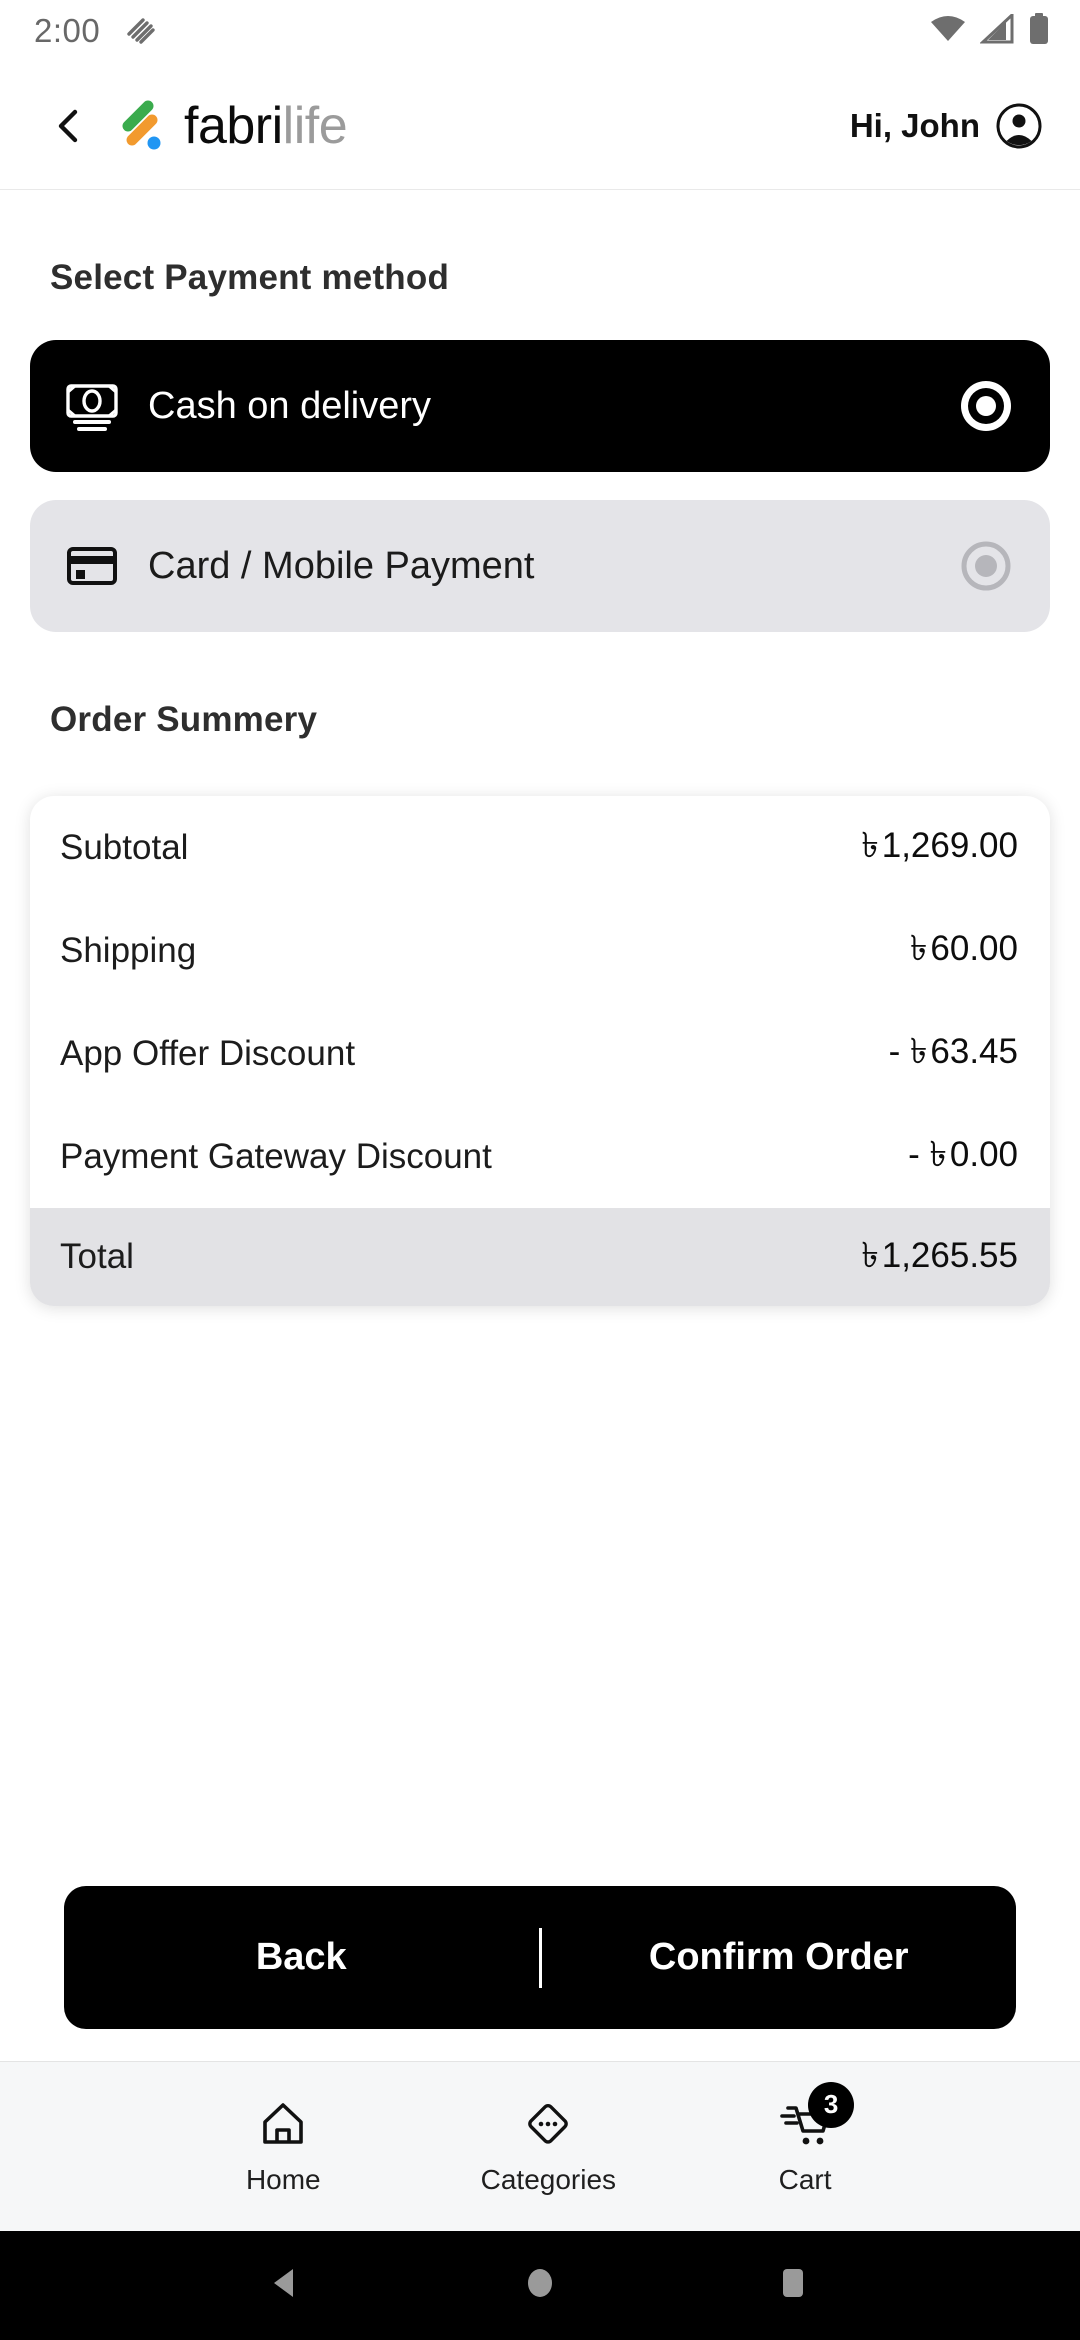  I want to click on nav-item-home: Home, so click(283, 2147).